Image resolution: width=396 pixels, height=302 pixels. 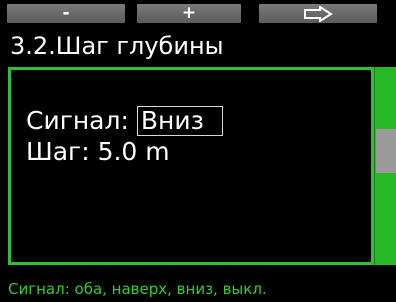 What do you see at coordinates (58, 151) in the screenshot?
I see `step-label: Шаг:` at bounding box center [58, 151].